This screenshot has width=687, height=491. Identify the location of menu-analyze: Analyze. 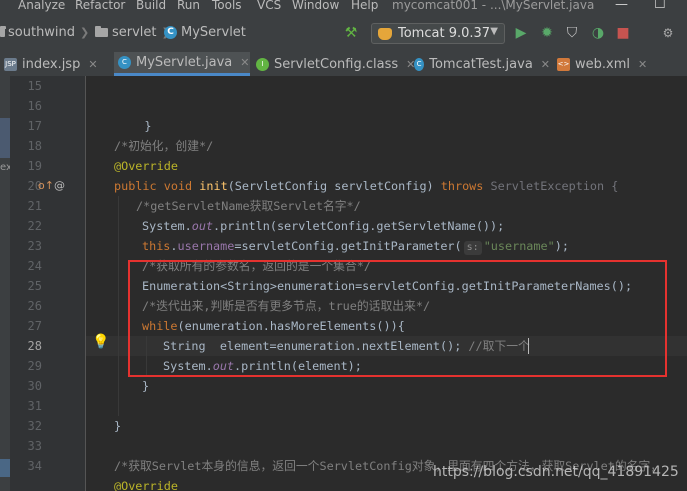
(41, 6).